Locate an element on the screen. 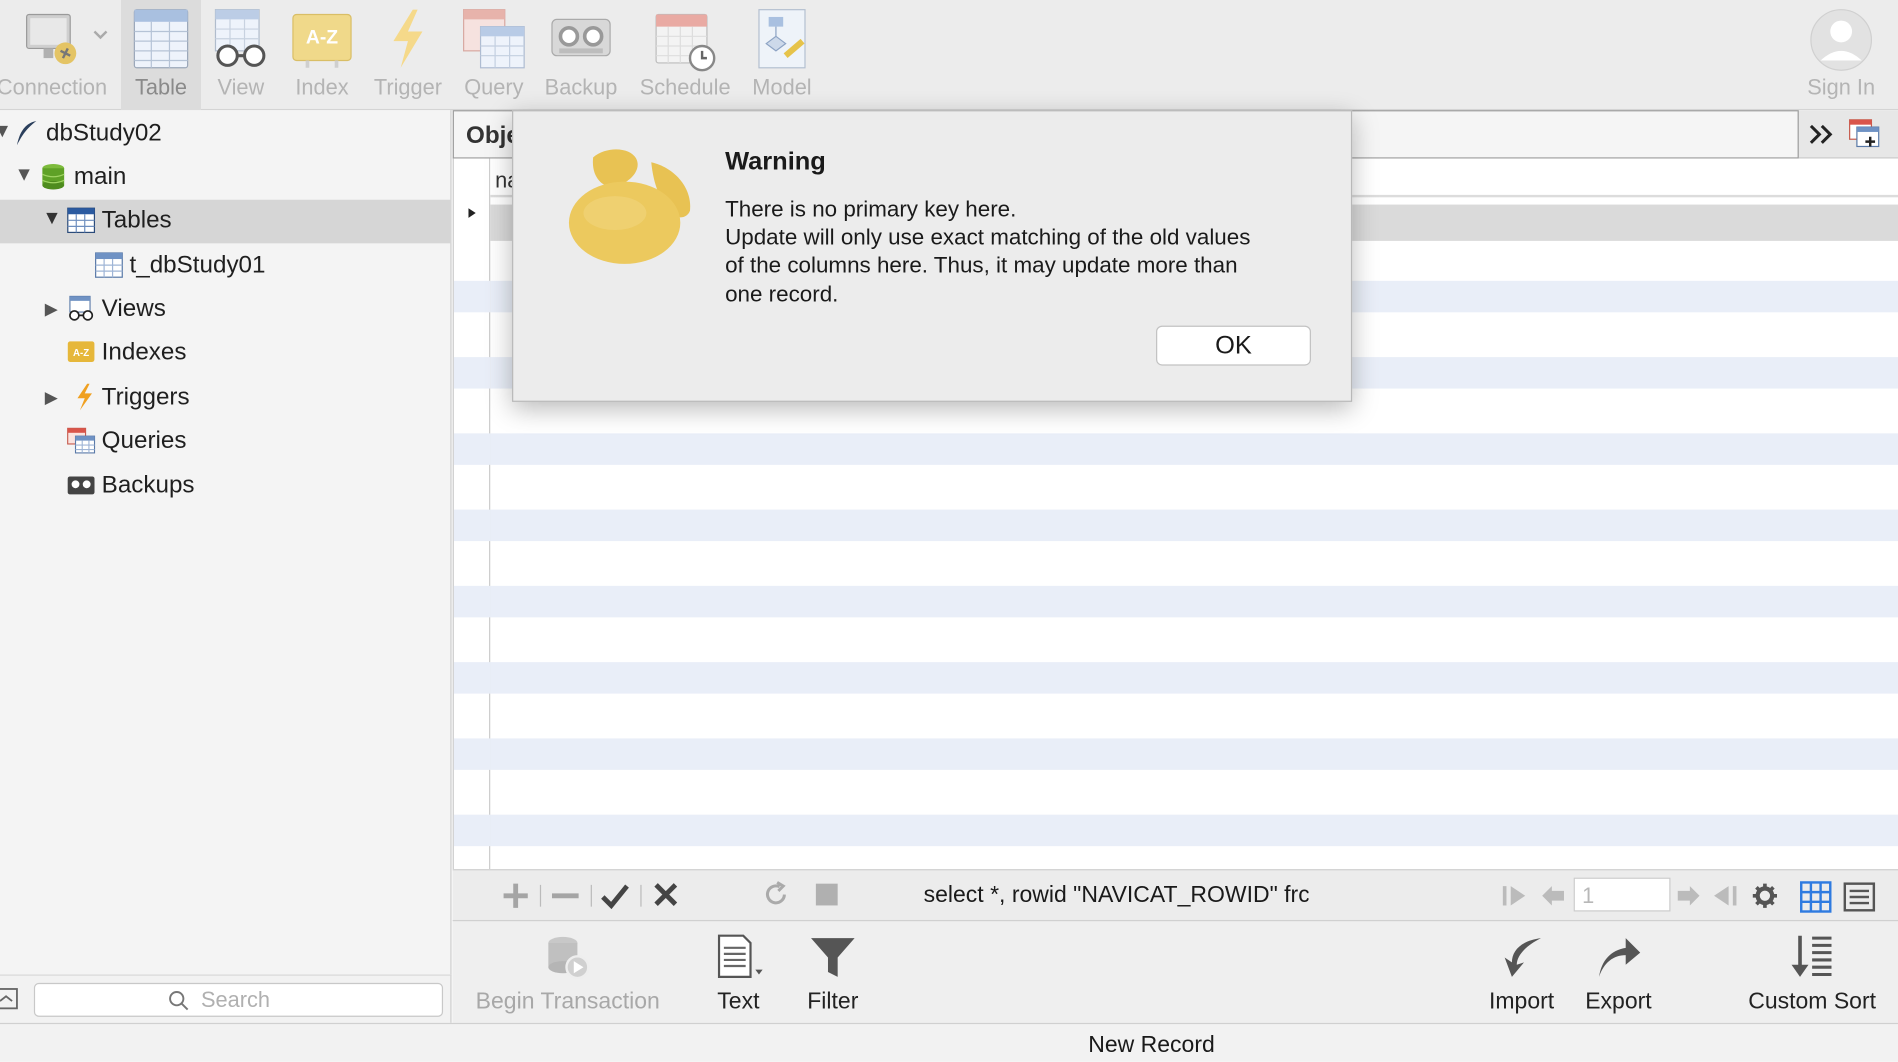 This screenshot has height=1062, width=1898. dialog-title: Warning is located at coordinates (775, 161).